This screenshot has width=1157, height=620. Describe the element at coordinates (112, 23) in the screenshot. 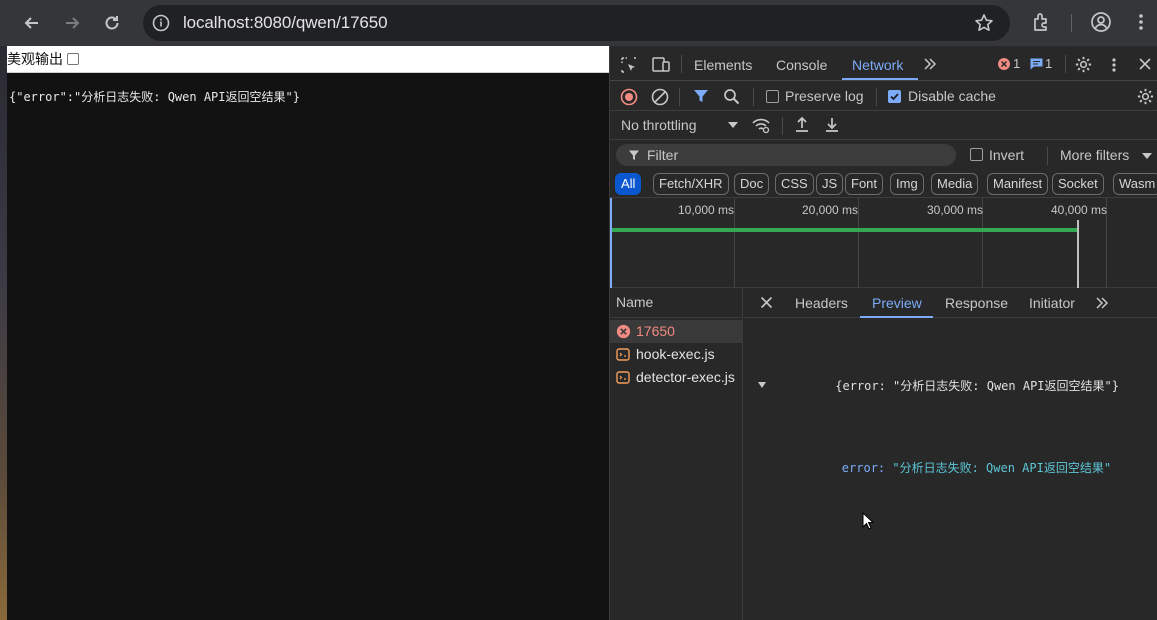

I see `reload-icon` at that location.